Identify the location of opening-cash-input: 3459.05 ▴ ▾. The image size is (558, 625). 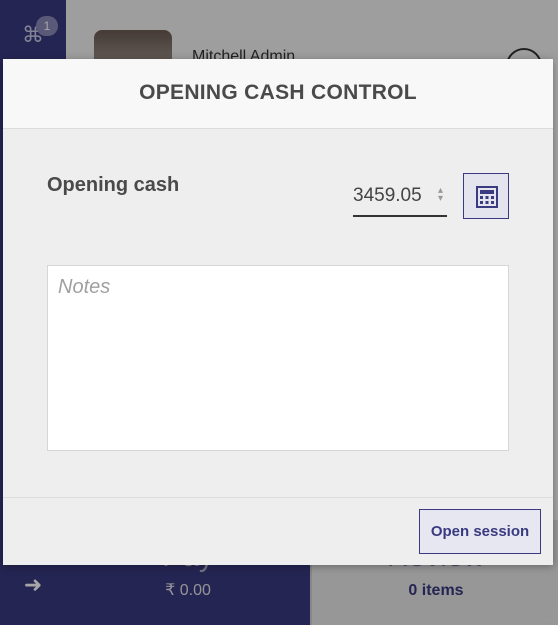
(400, 198).